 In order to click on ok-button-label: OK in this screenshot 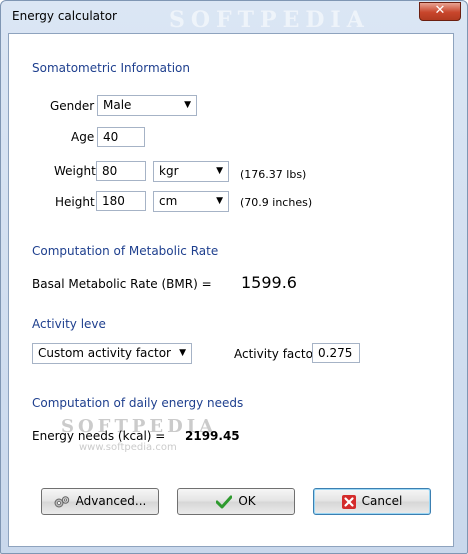, I will do `click(247, 501)`.